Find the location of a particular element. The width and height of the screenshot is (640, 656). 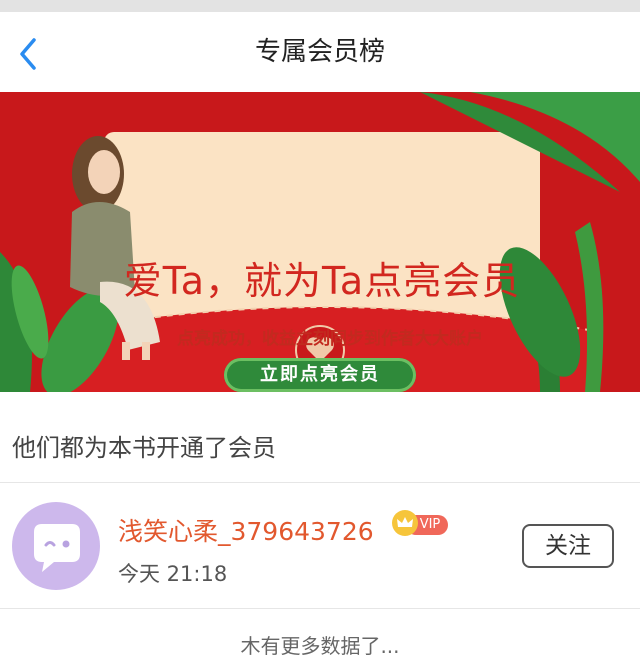

chevron-left-icon is located at coordinates (28, 54).